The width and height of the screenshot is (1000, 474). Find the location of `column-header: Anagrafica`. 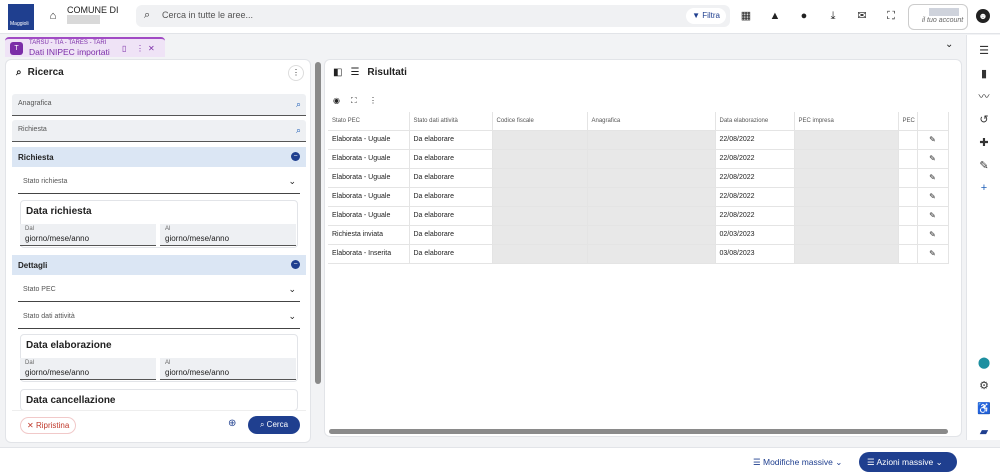

column-header: Anagrafica is located at coordinates (651, 121).